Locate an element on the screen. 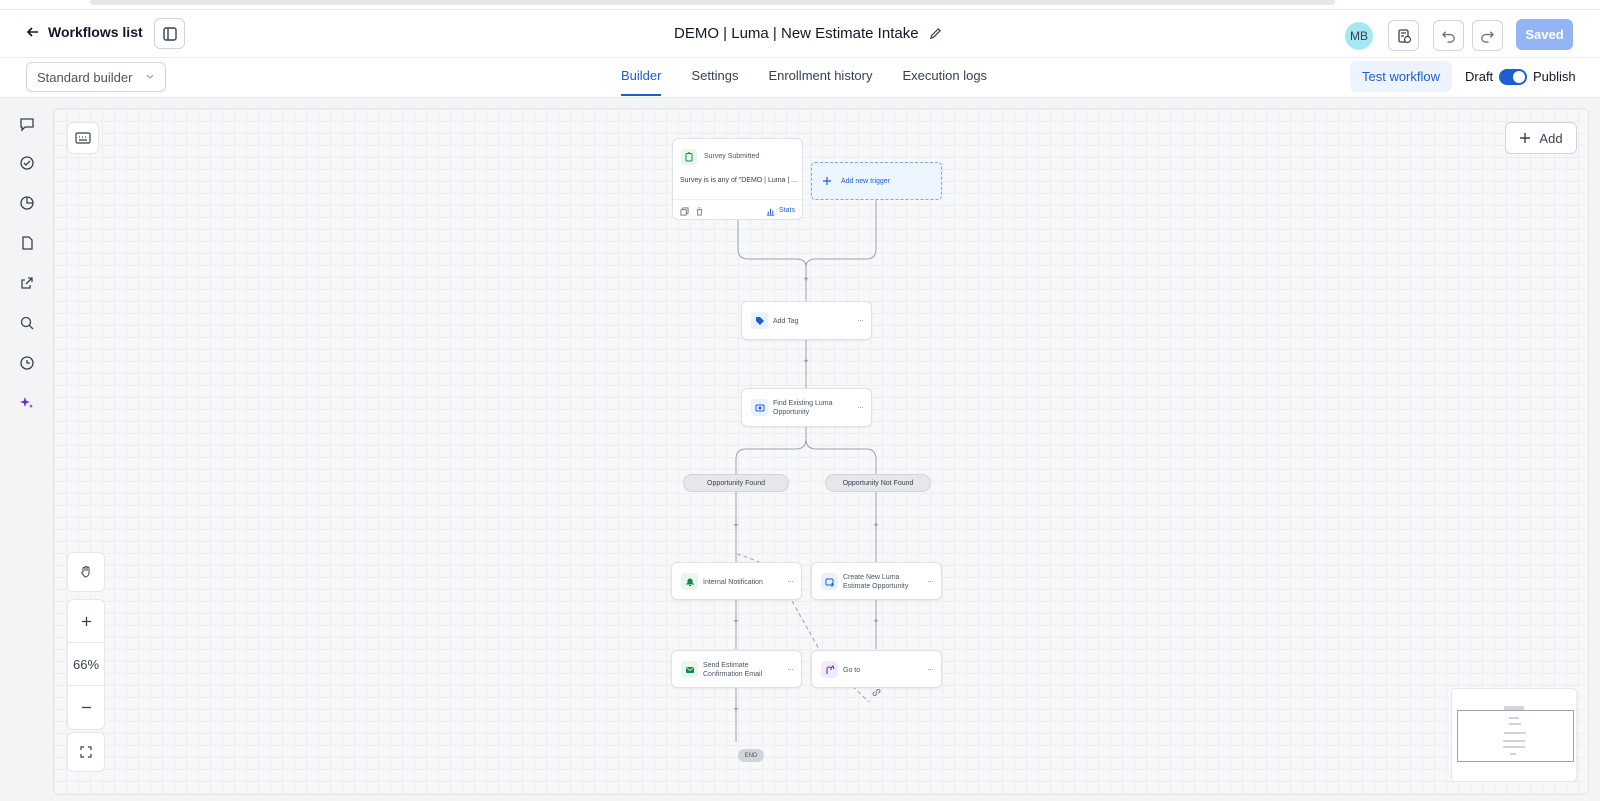 Image resolution: width=1600 pixels, height=801 pixels. node-label: Add Tag is located at coordinates (786, 321).